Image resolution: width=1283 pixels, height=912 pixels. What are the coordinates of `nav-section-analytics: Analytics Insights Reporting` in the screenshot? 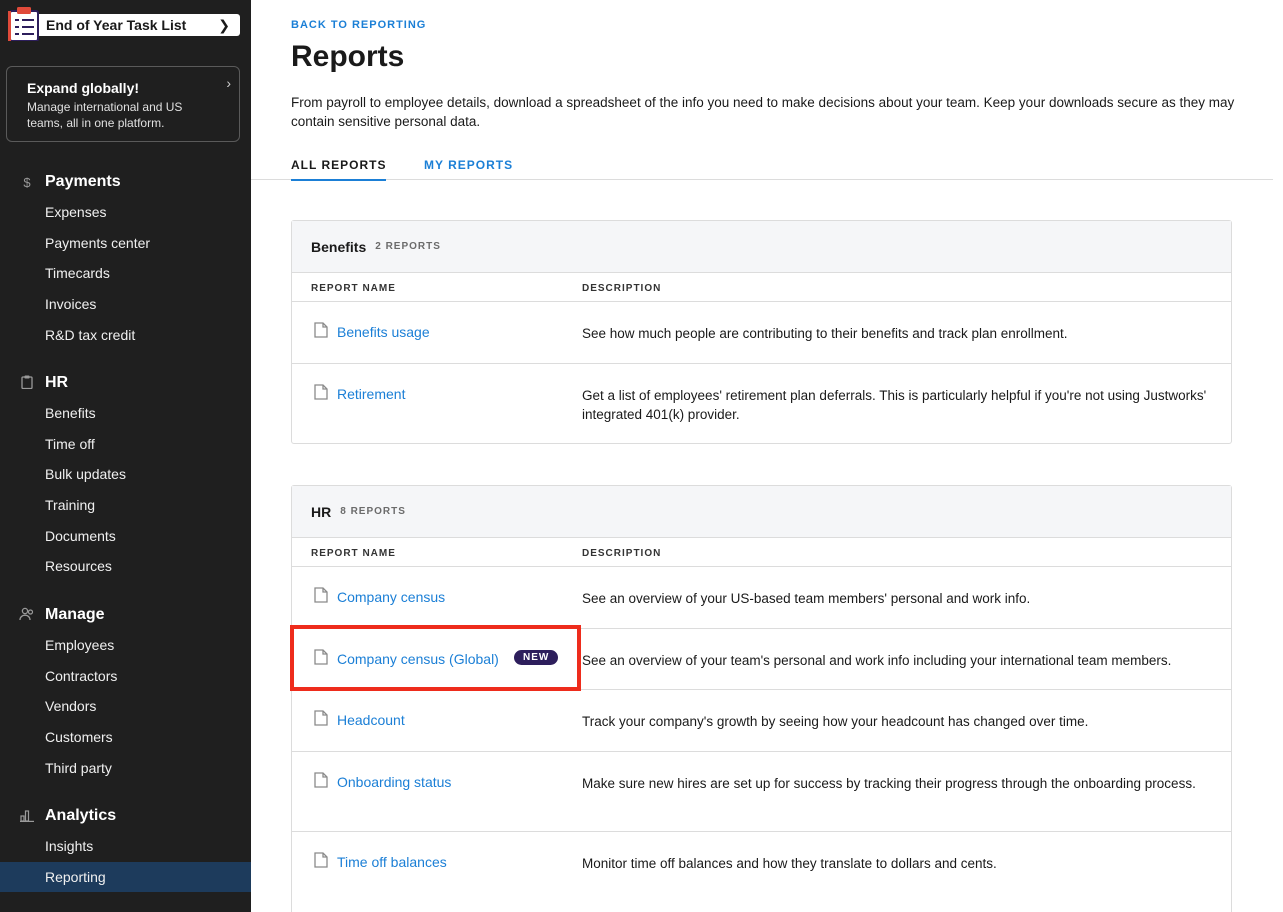 It's located at (125, 847).